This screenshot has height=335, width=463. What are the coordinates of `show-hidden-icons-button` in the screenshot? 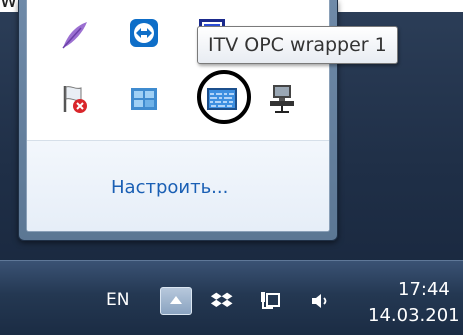 It's located at (176, 301).